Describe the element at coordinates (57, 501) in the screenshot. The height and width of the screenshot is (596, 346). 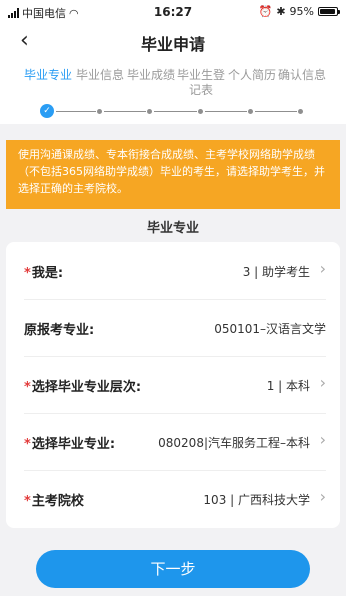
I see `row-label-text: 主考院校` at that location.